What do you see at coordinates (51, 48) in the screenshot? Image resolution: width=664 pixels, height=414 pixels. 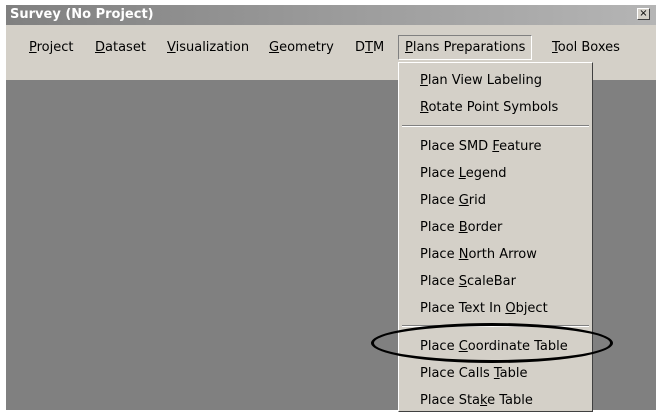 I see `menu-project: Project` at bounding box center [51, 48].